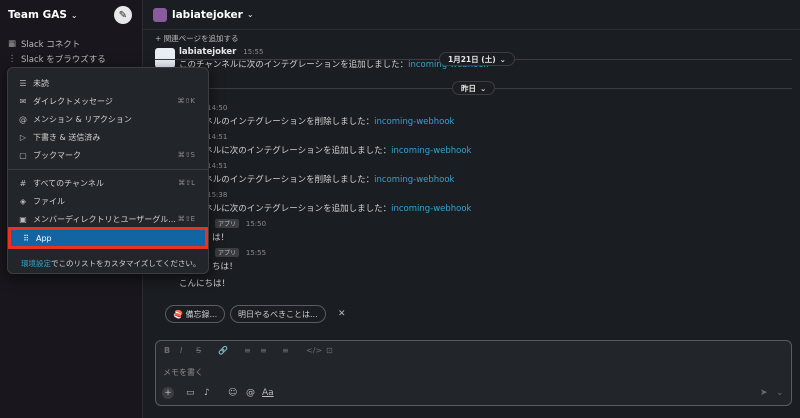  I want to click on add-bookmark-button: + 関連ページを追加する, so click(197, 38).